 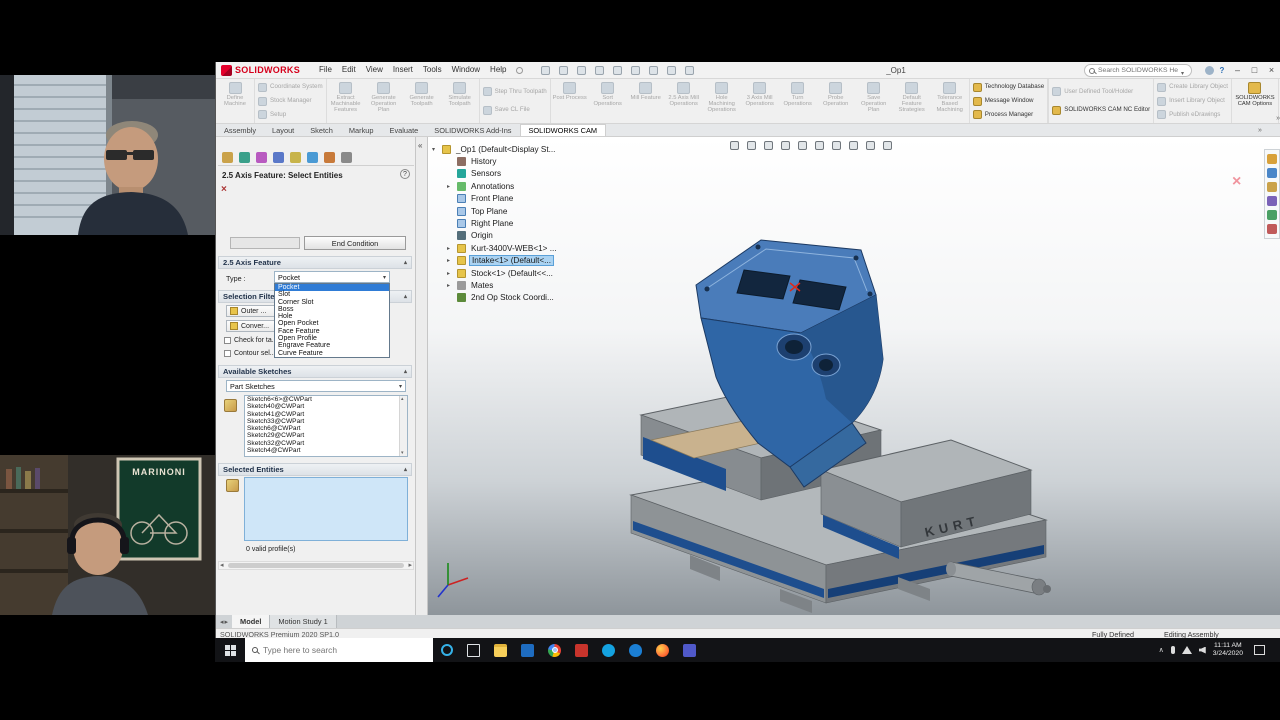 I want to click on ribbon-button: Probe Operation, so click(x=836, y=101).